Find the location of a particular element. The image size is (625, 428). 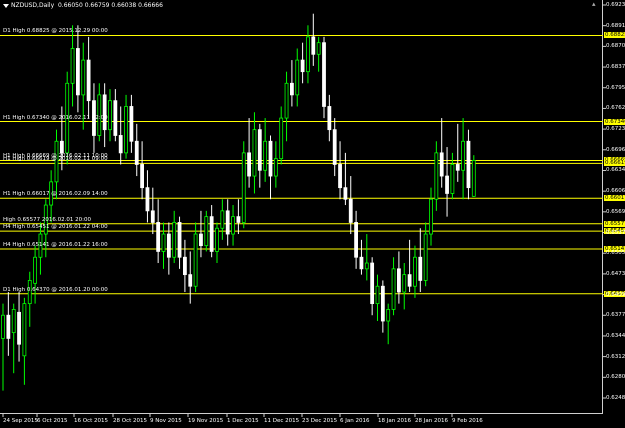

level-price-badge: 0.66017 is located at coordinates (614, 198).